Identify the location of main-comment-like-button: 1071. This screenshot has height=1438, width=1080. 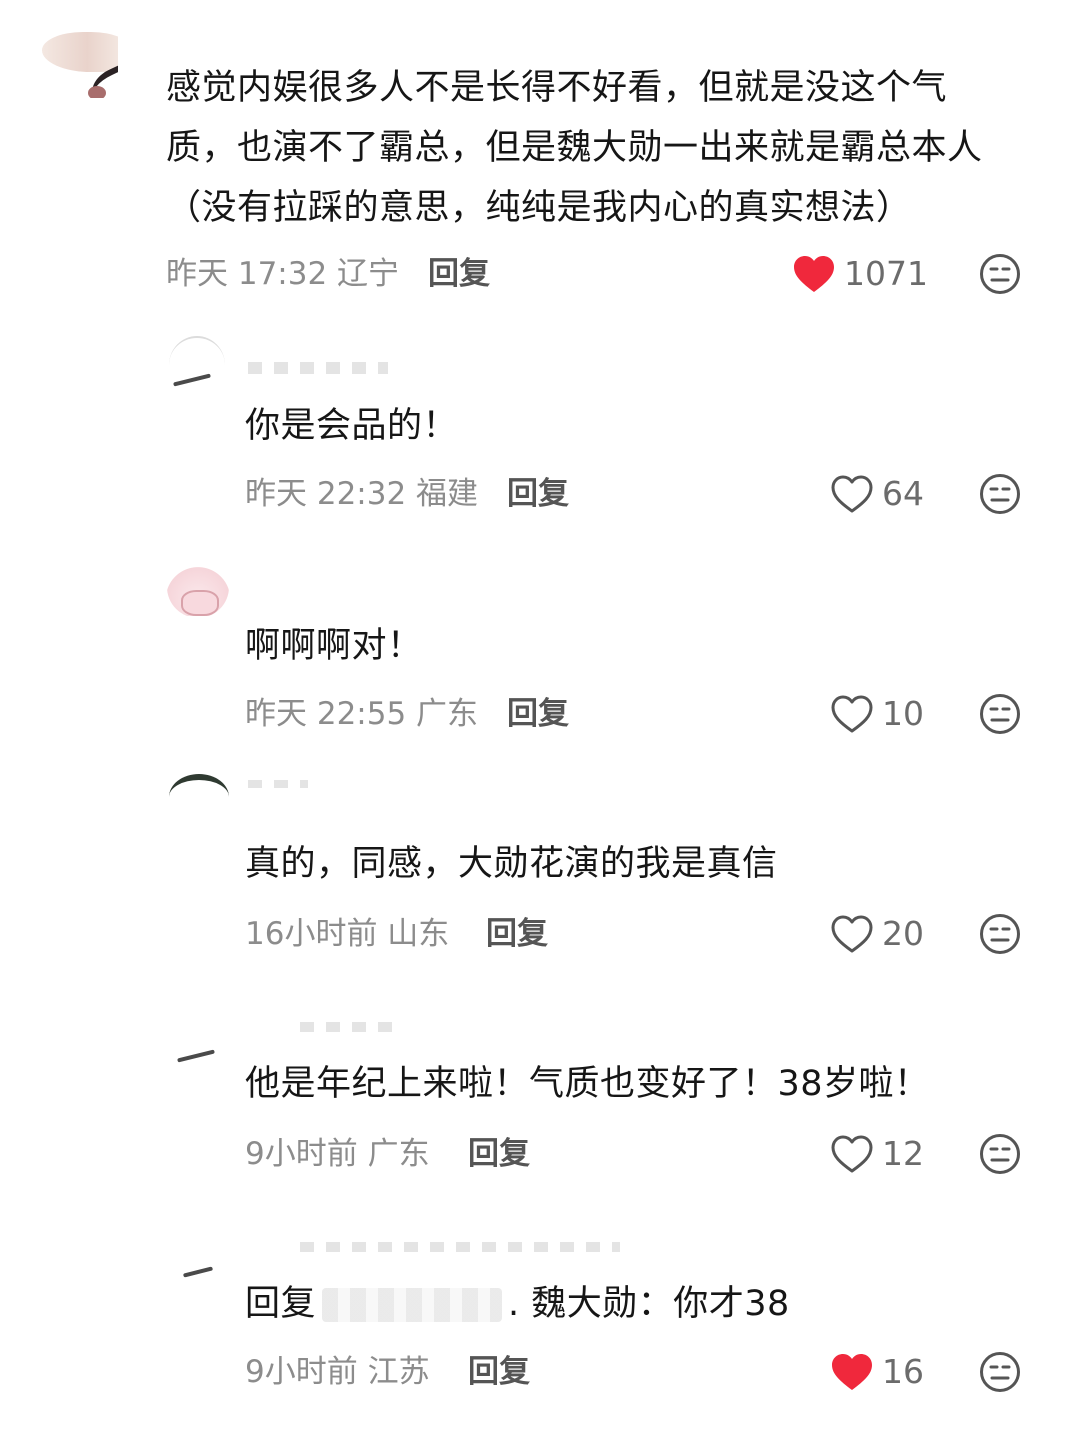
(860, 274).